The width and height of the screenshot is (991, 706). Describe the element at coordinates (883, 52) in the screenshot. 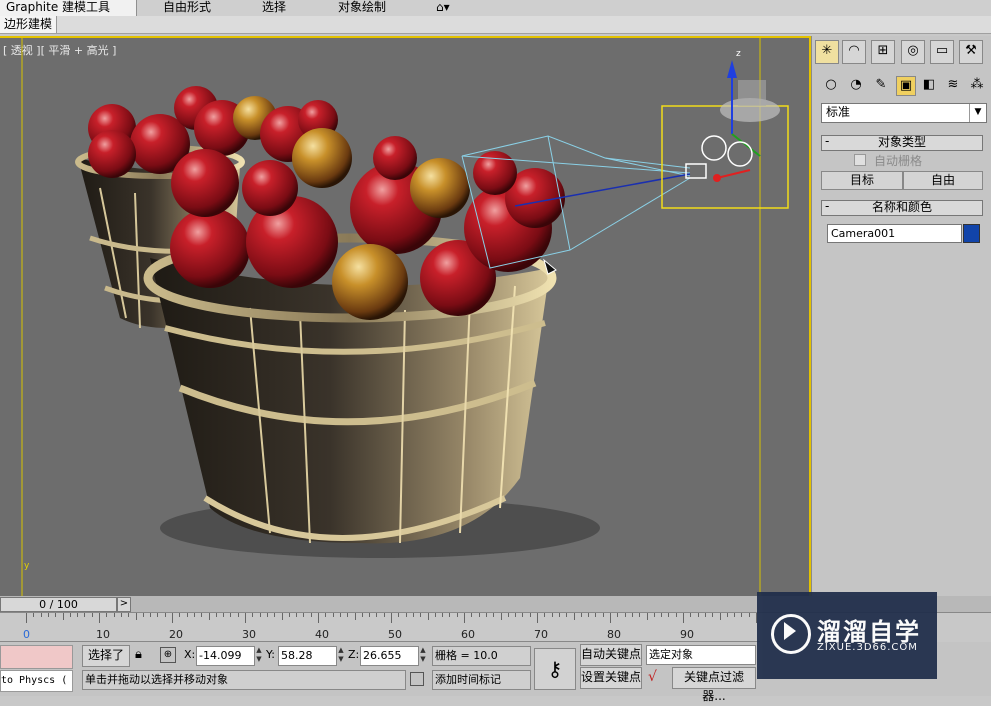

I see `hierarchy-icon: ⊞` at that location.